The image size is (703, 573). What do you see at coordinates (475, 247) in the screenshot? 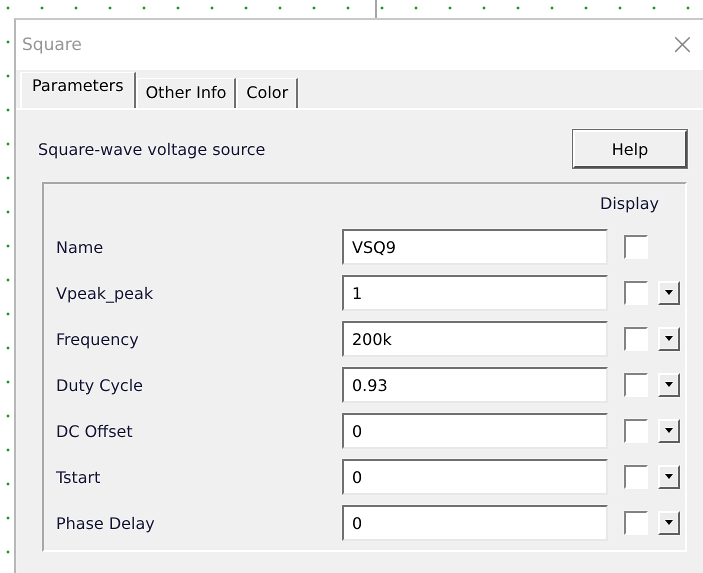
I see `parameter-field: VSQ9` at bounding box center [475, 247].